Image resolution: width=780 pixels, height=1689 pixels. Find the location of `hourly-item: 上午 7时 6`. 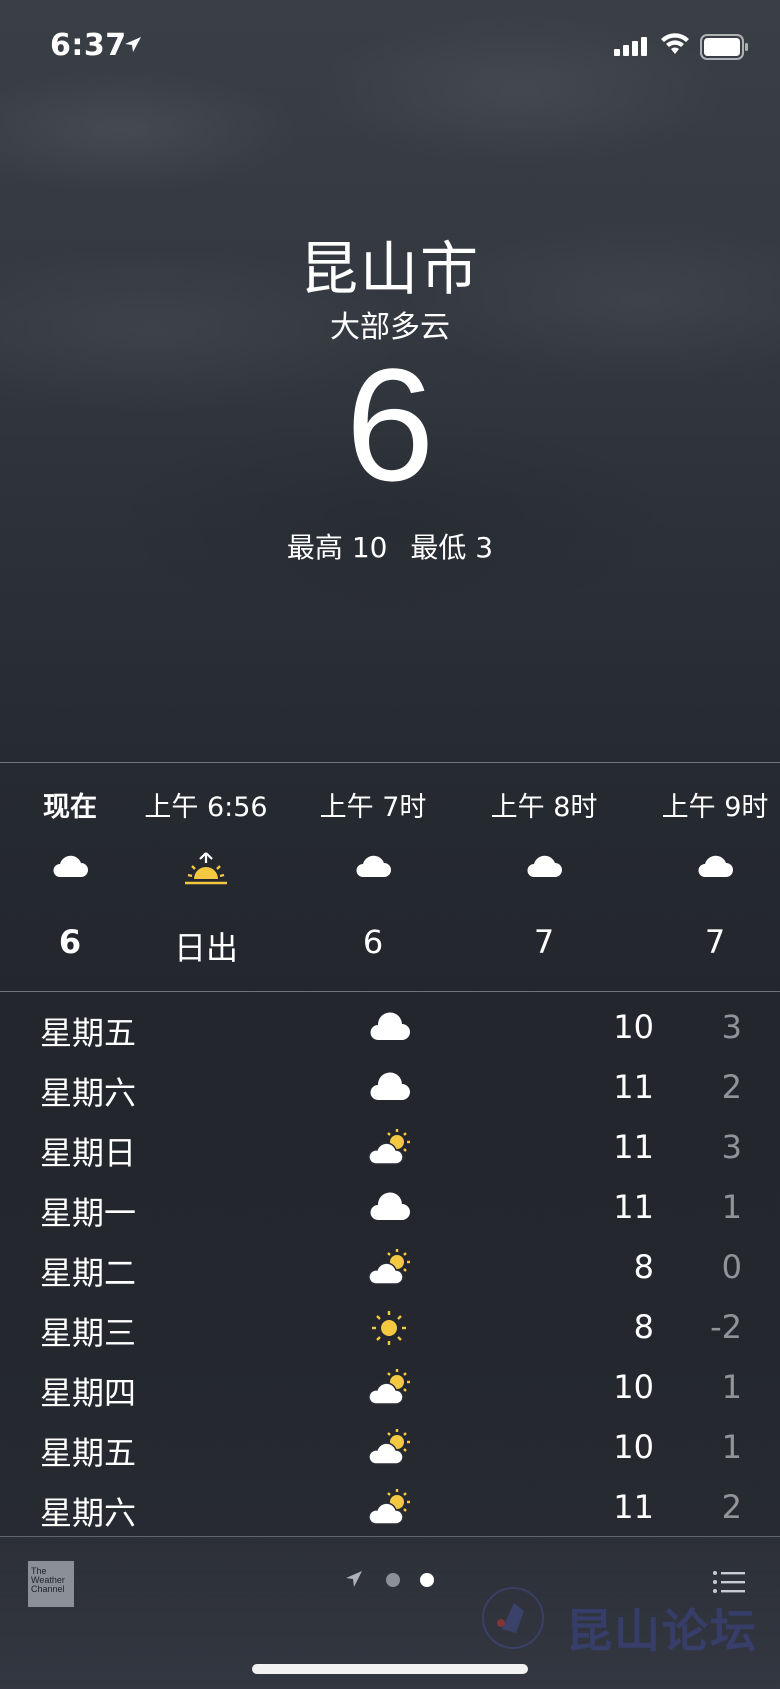

hourly-item: 上午 7时 6 is located at coordinates (373, 877).